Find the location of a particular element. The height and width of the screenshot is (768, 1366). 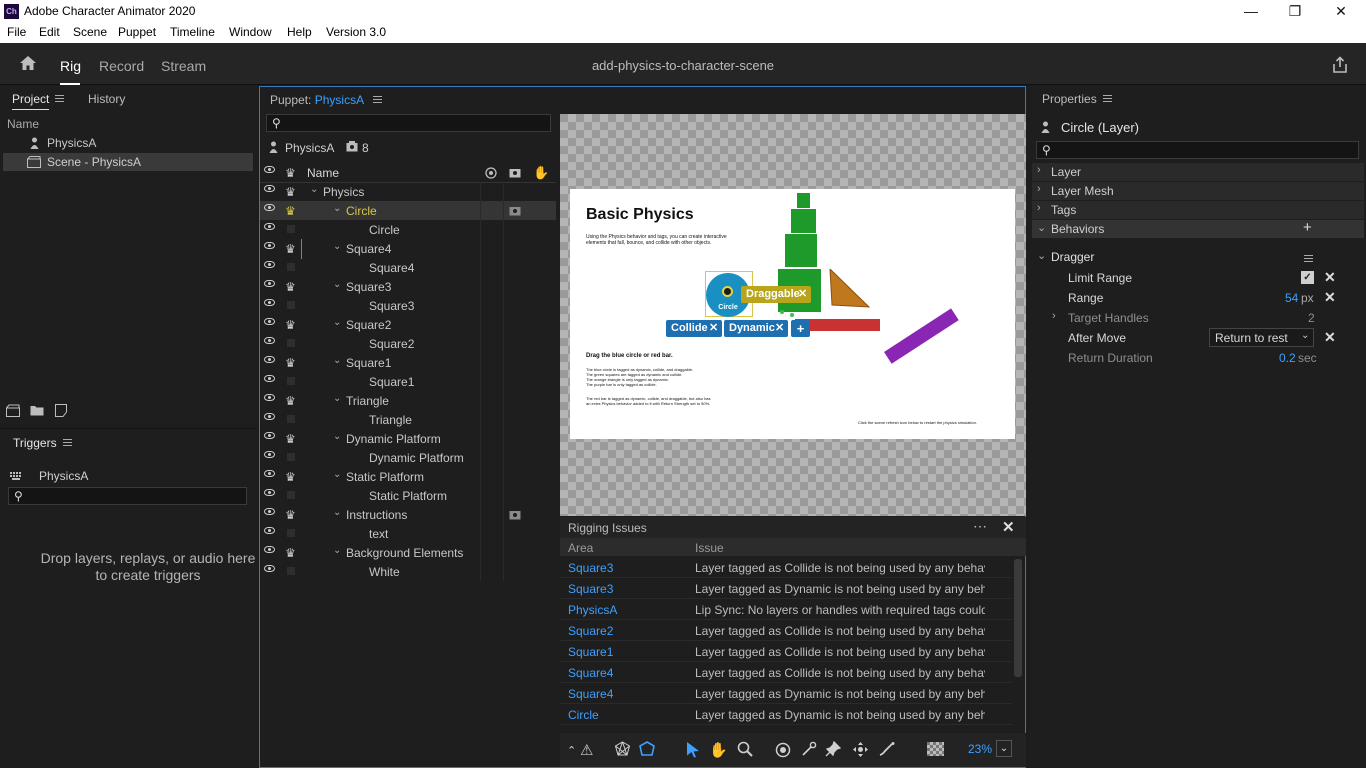

home-icon is located at coordinates (28, 63).